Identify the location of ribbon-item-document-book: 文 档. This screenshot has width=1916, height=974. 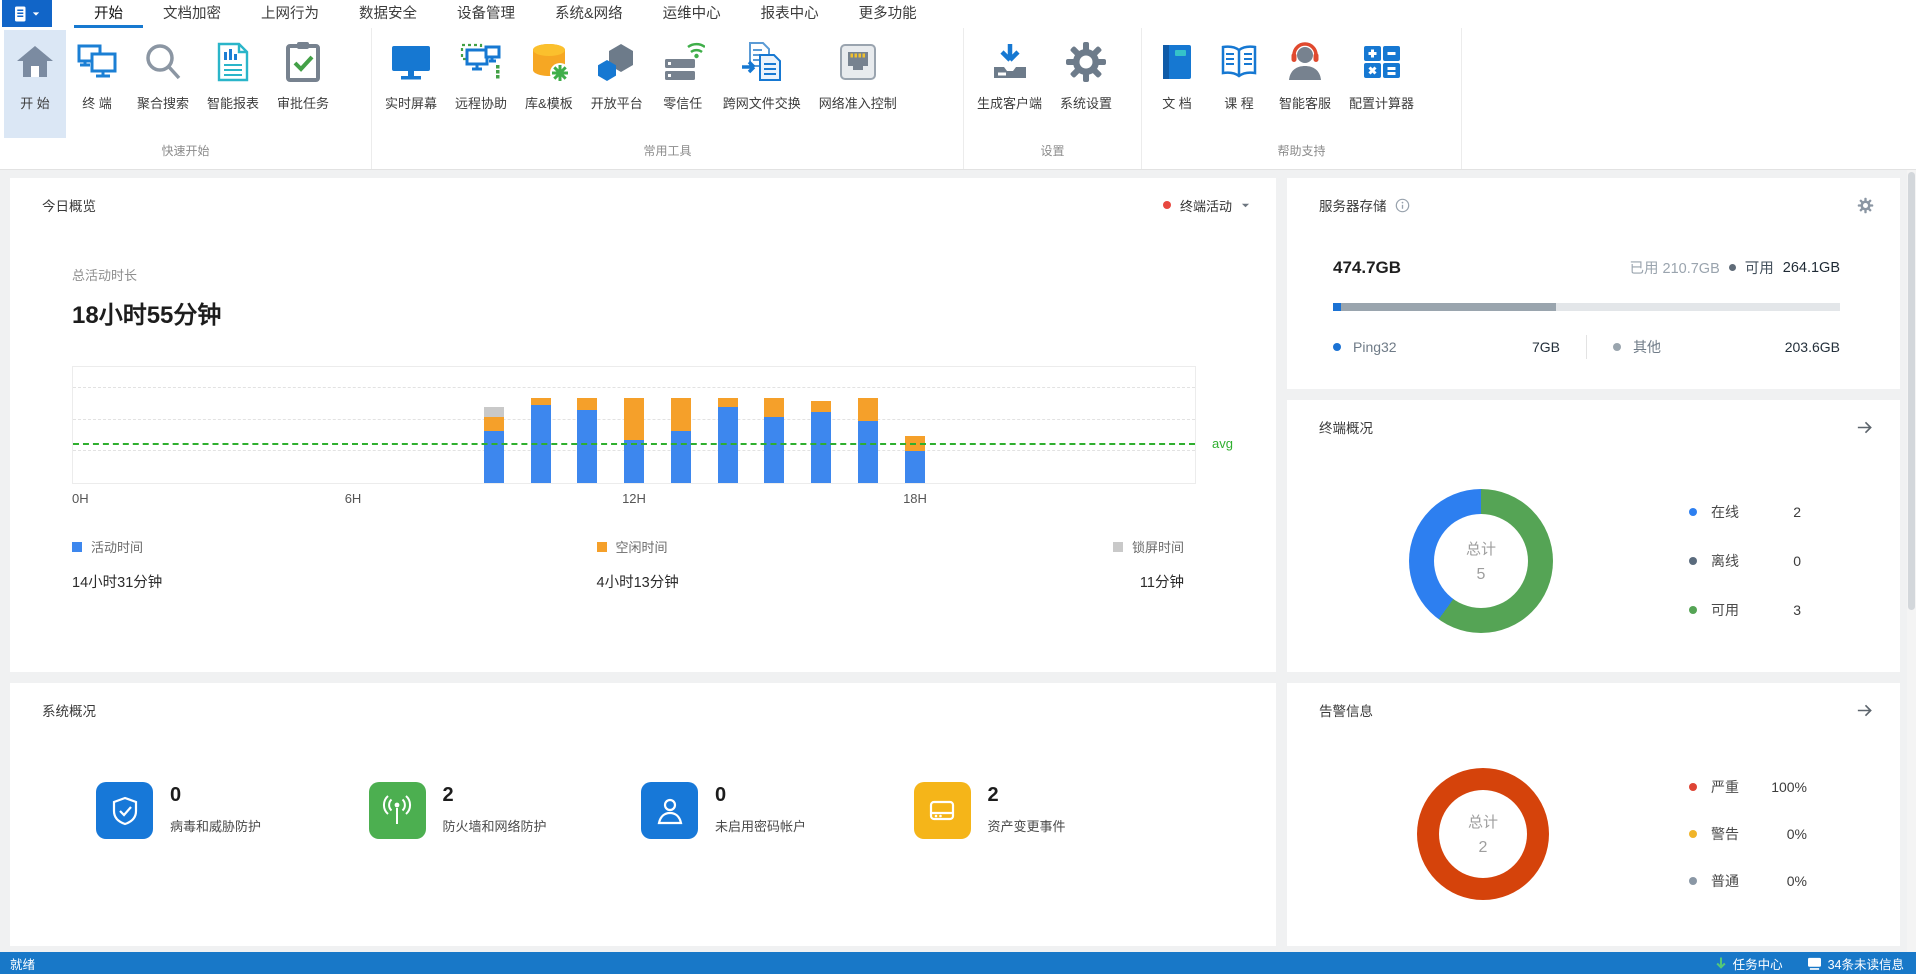
(1177, 84).